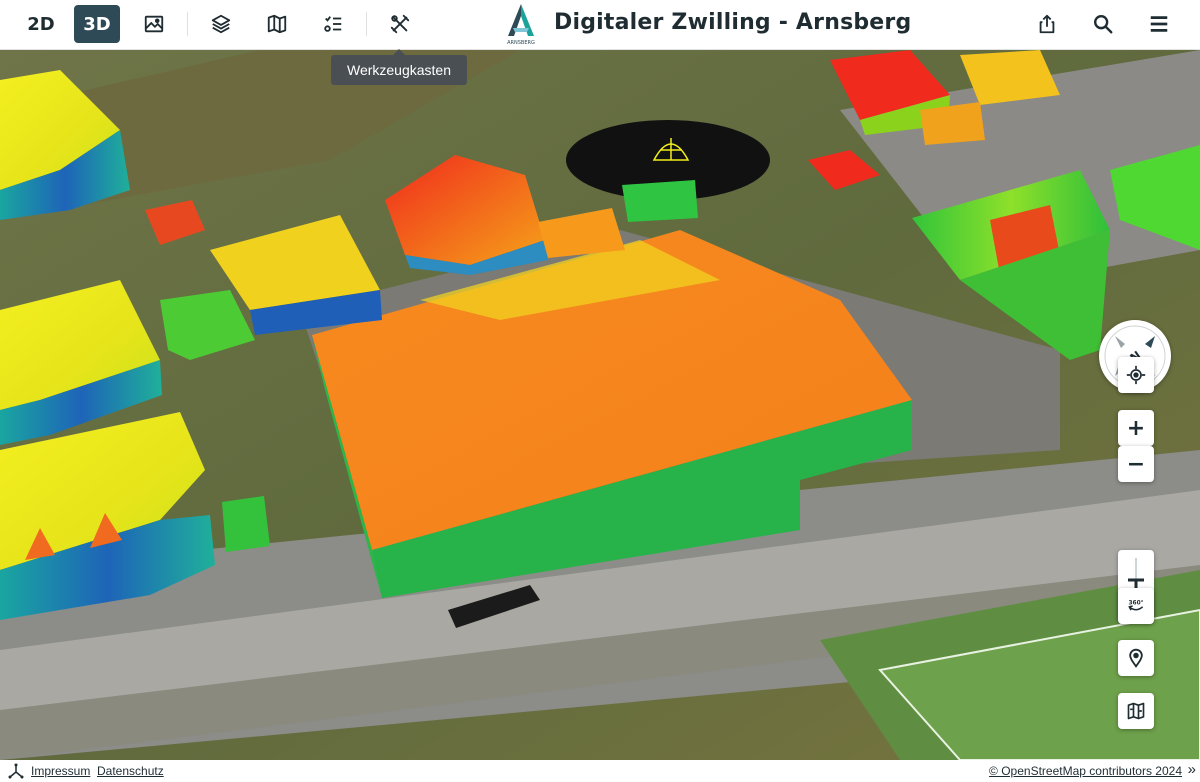 This screenshot has height=782, width=1200. I want to click on search-icon, so click(1103, 24).